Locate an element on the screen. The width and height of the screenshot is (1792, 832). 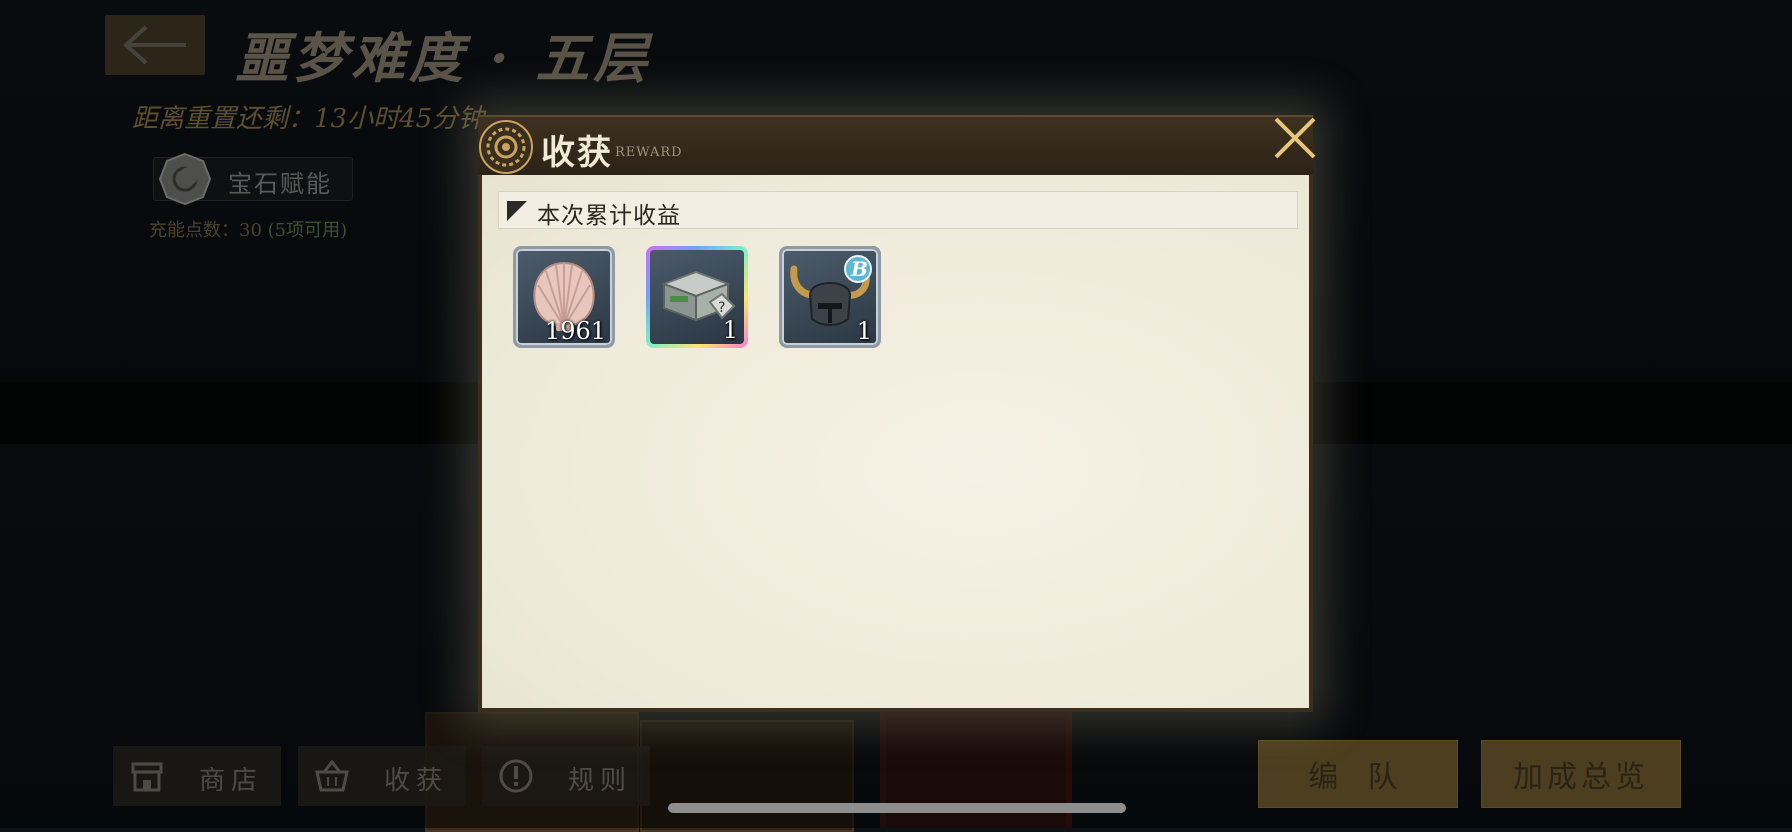
page-title: 噩梦难度 · 五层 is located at coordinates (443, 58).